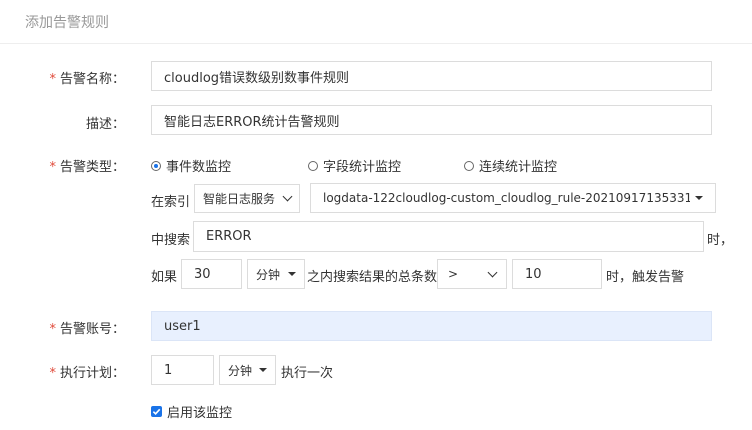 The image size is (752, 430). I want to click on schedule-suffix-text: 执行一次, so click(307, 373).